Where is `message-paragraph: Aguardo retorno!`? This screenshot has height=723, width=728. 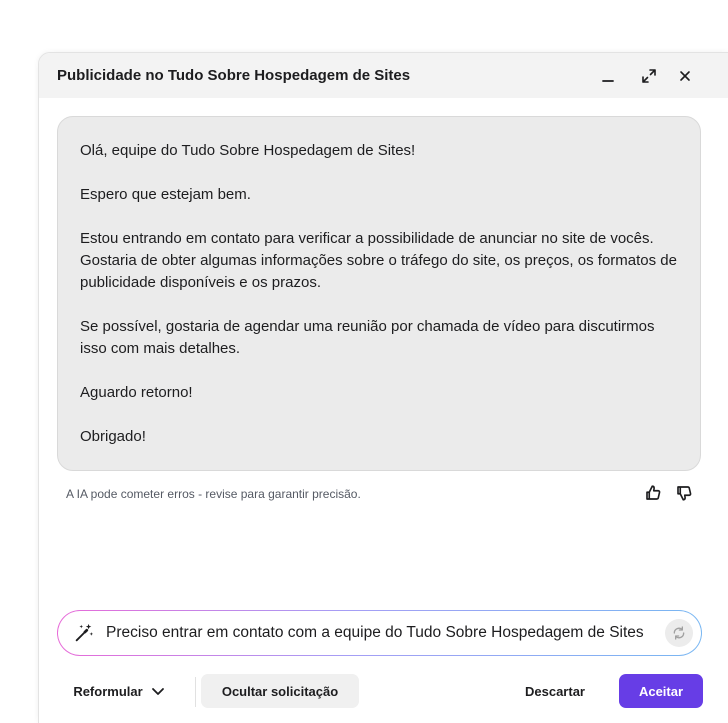
message-paragraph: Aguardo retorno! is located at coordinates (136, 392).